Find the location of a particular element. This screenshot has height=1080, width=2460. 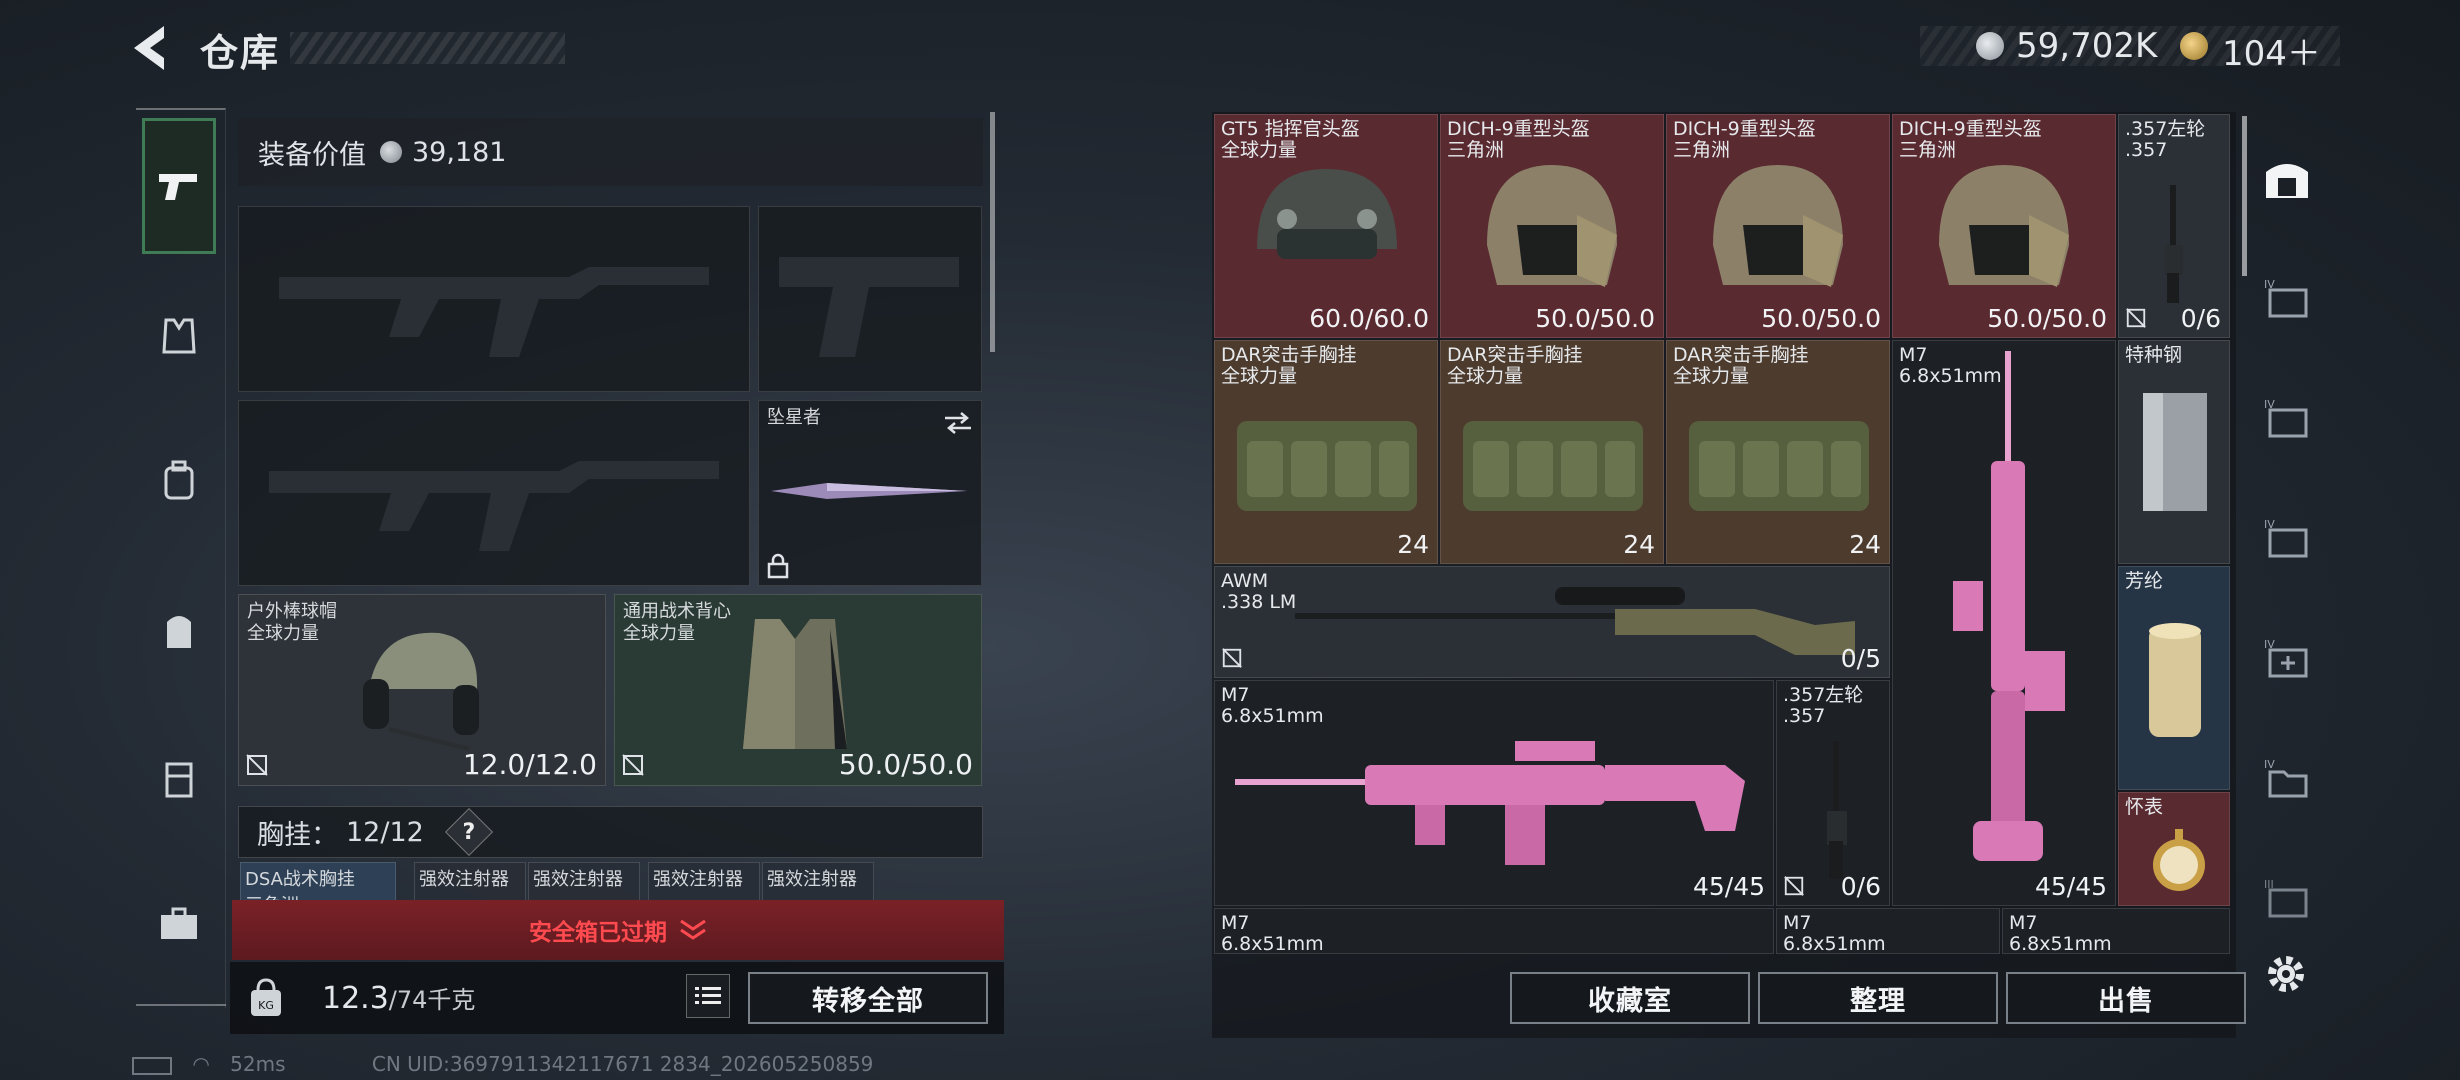

sniper-rifle-icon is located at coordinates (1575, 621).